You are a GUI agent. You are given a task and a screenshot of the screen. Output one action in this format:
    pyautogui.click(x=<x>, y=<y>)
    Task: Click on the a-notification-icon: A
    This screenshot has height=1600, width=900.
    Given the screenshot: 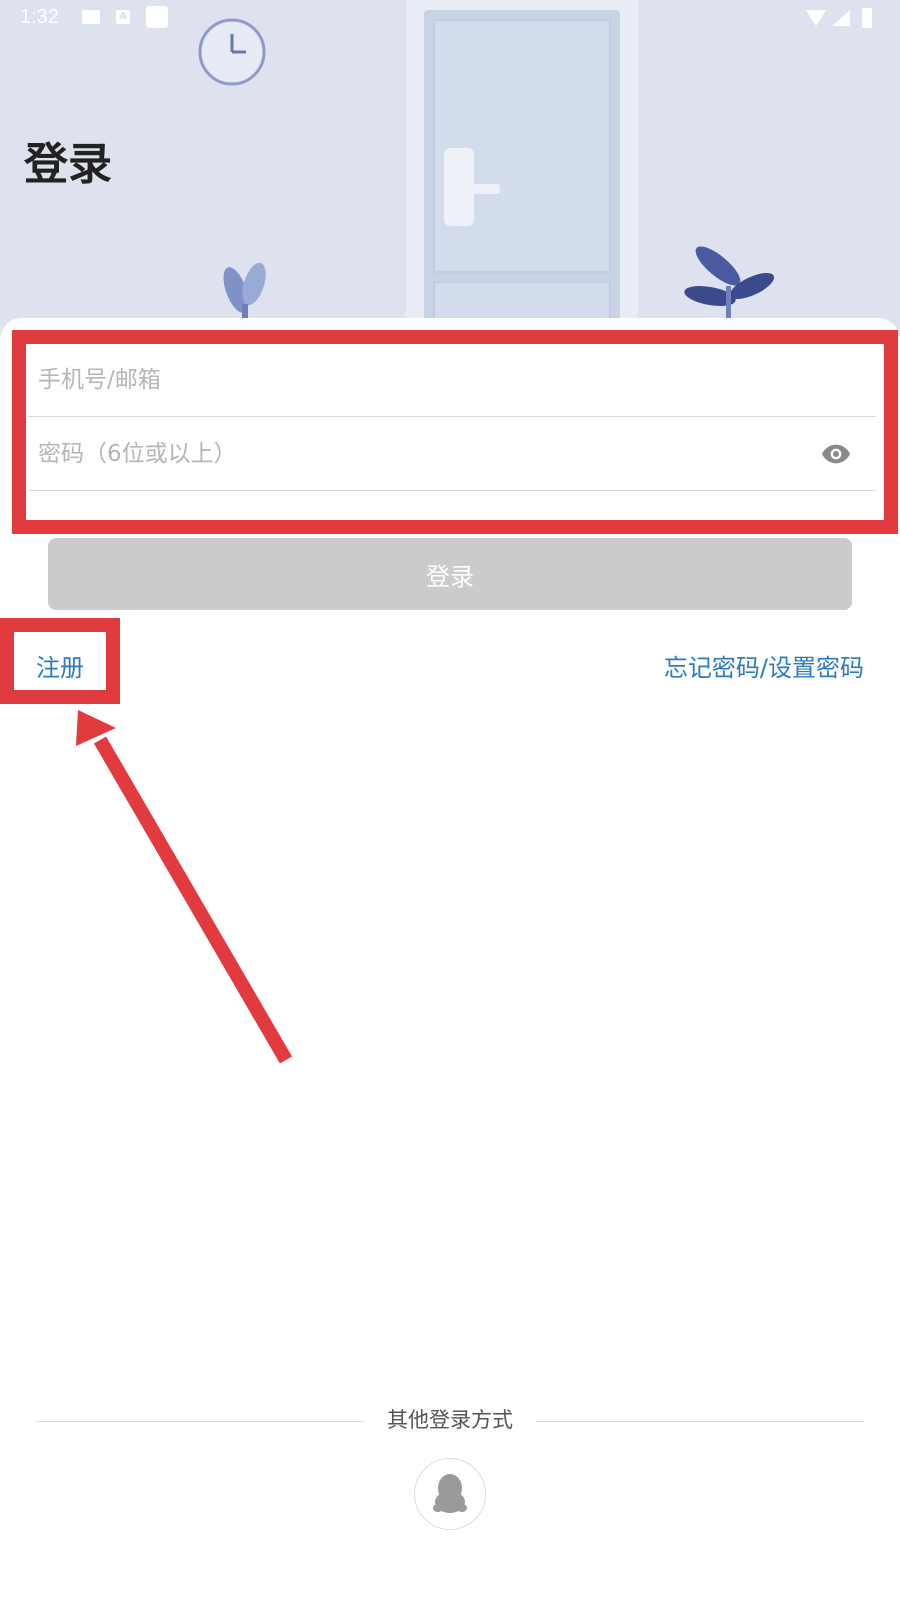 What is the action you would take?
    pyautogui.click(x=123, y=17)
    